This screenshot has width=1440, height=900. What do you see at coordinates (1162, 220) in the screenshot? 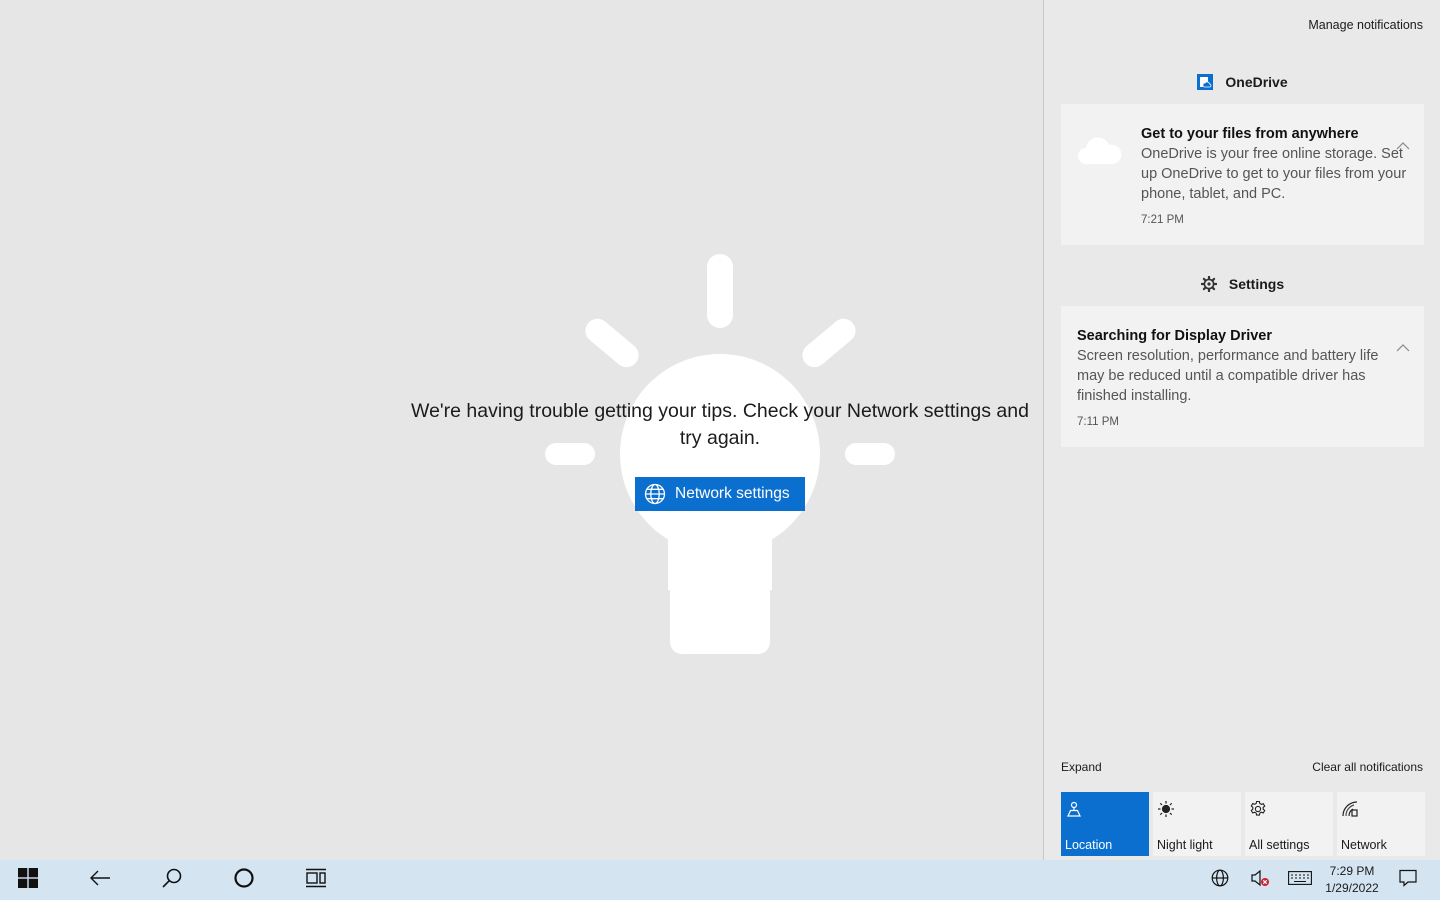
I see `notification-time: 7:21 PM` at bounding box center [1162, 220].